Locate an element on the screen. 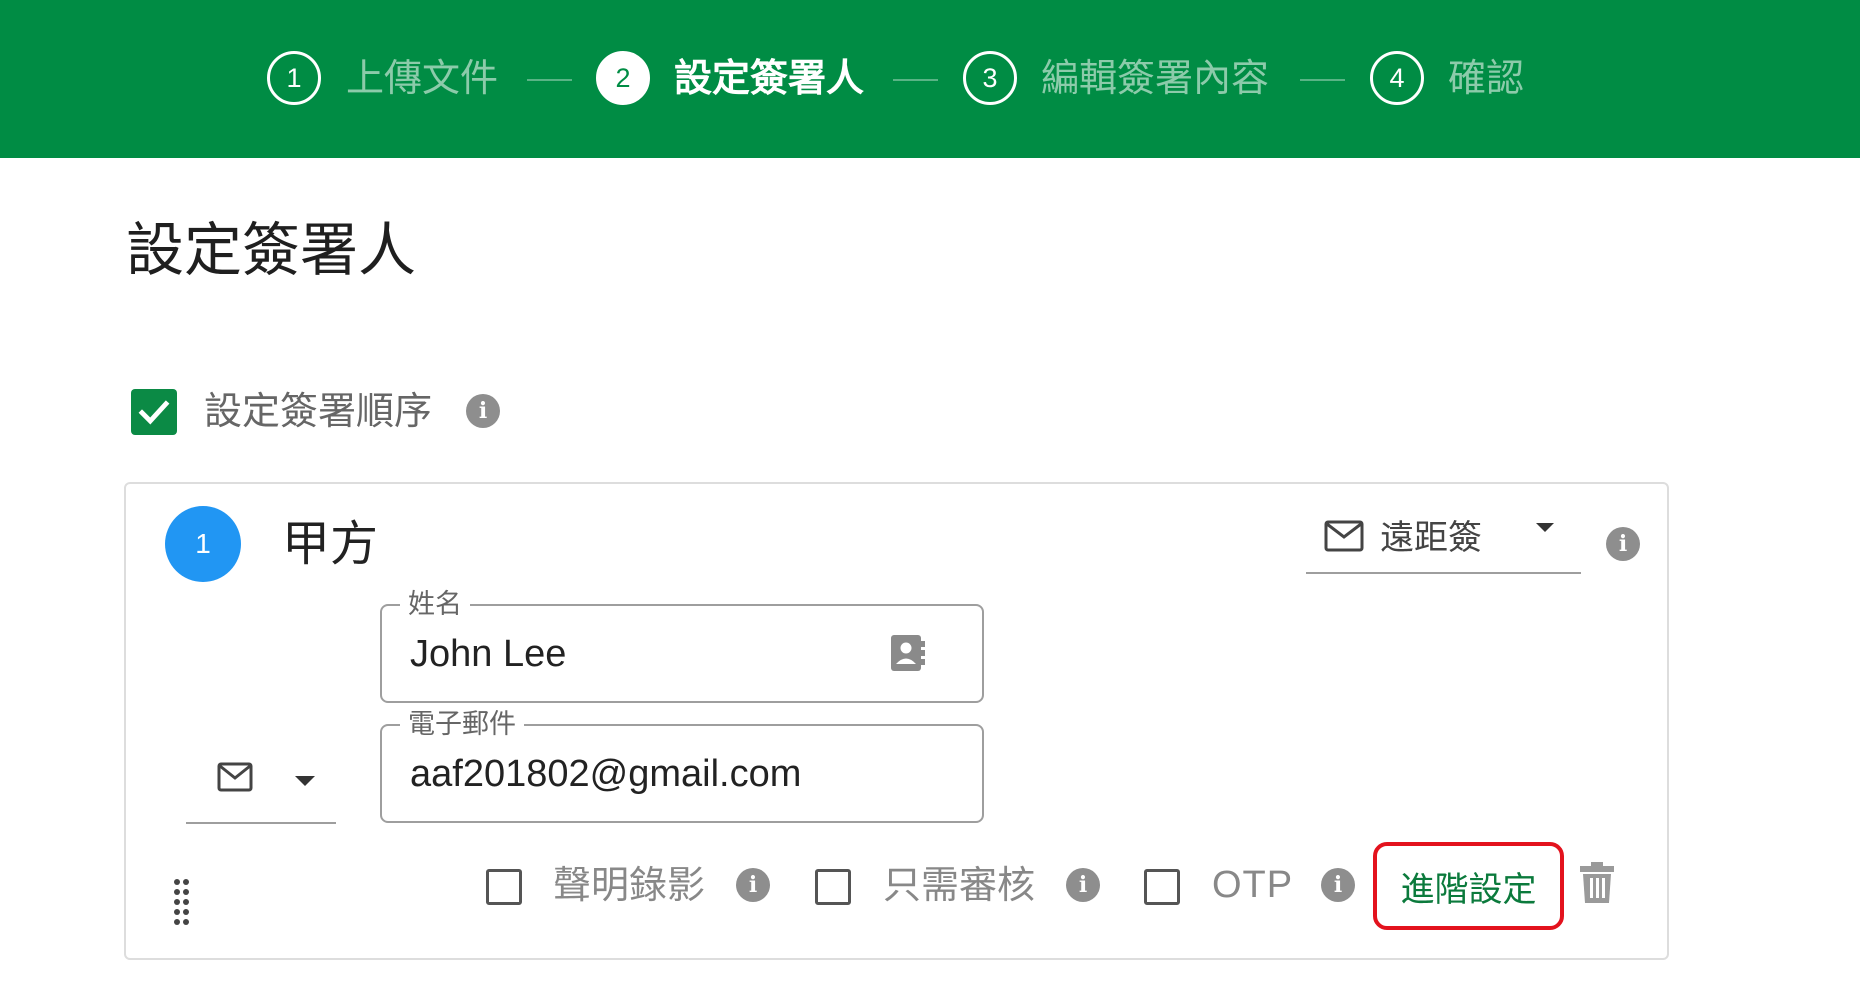  step-3-circle: 3 is located at coordinates (990, 78).